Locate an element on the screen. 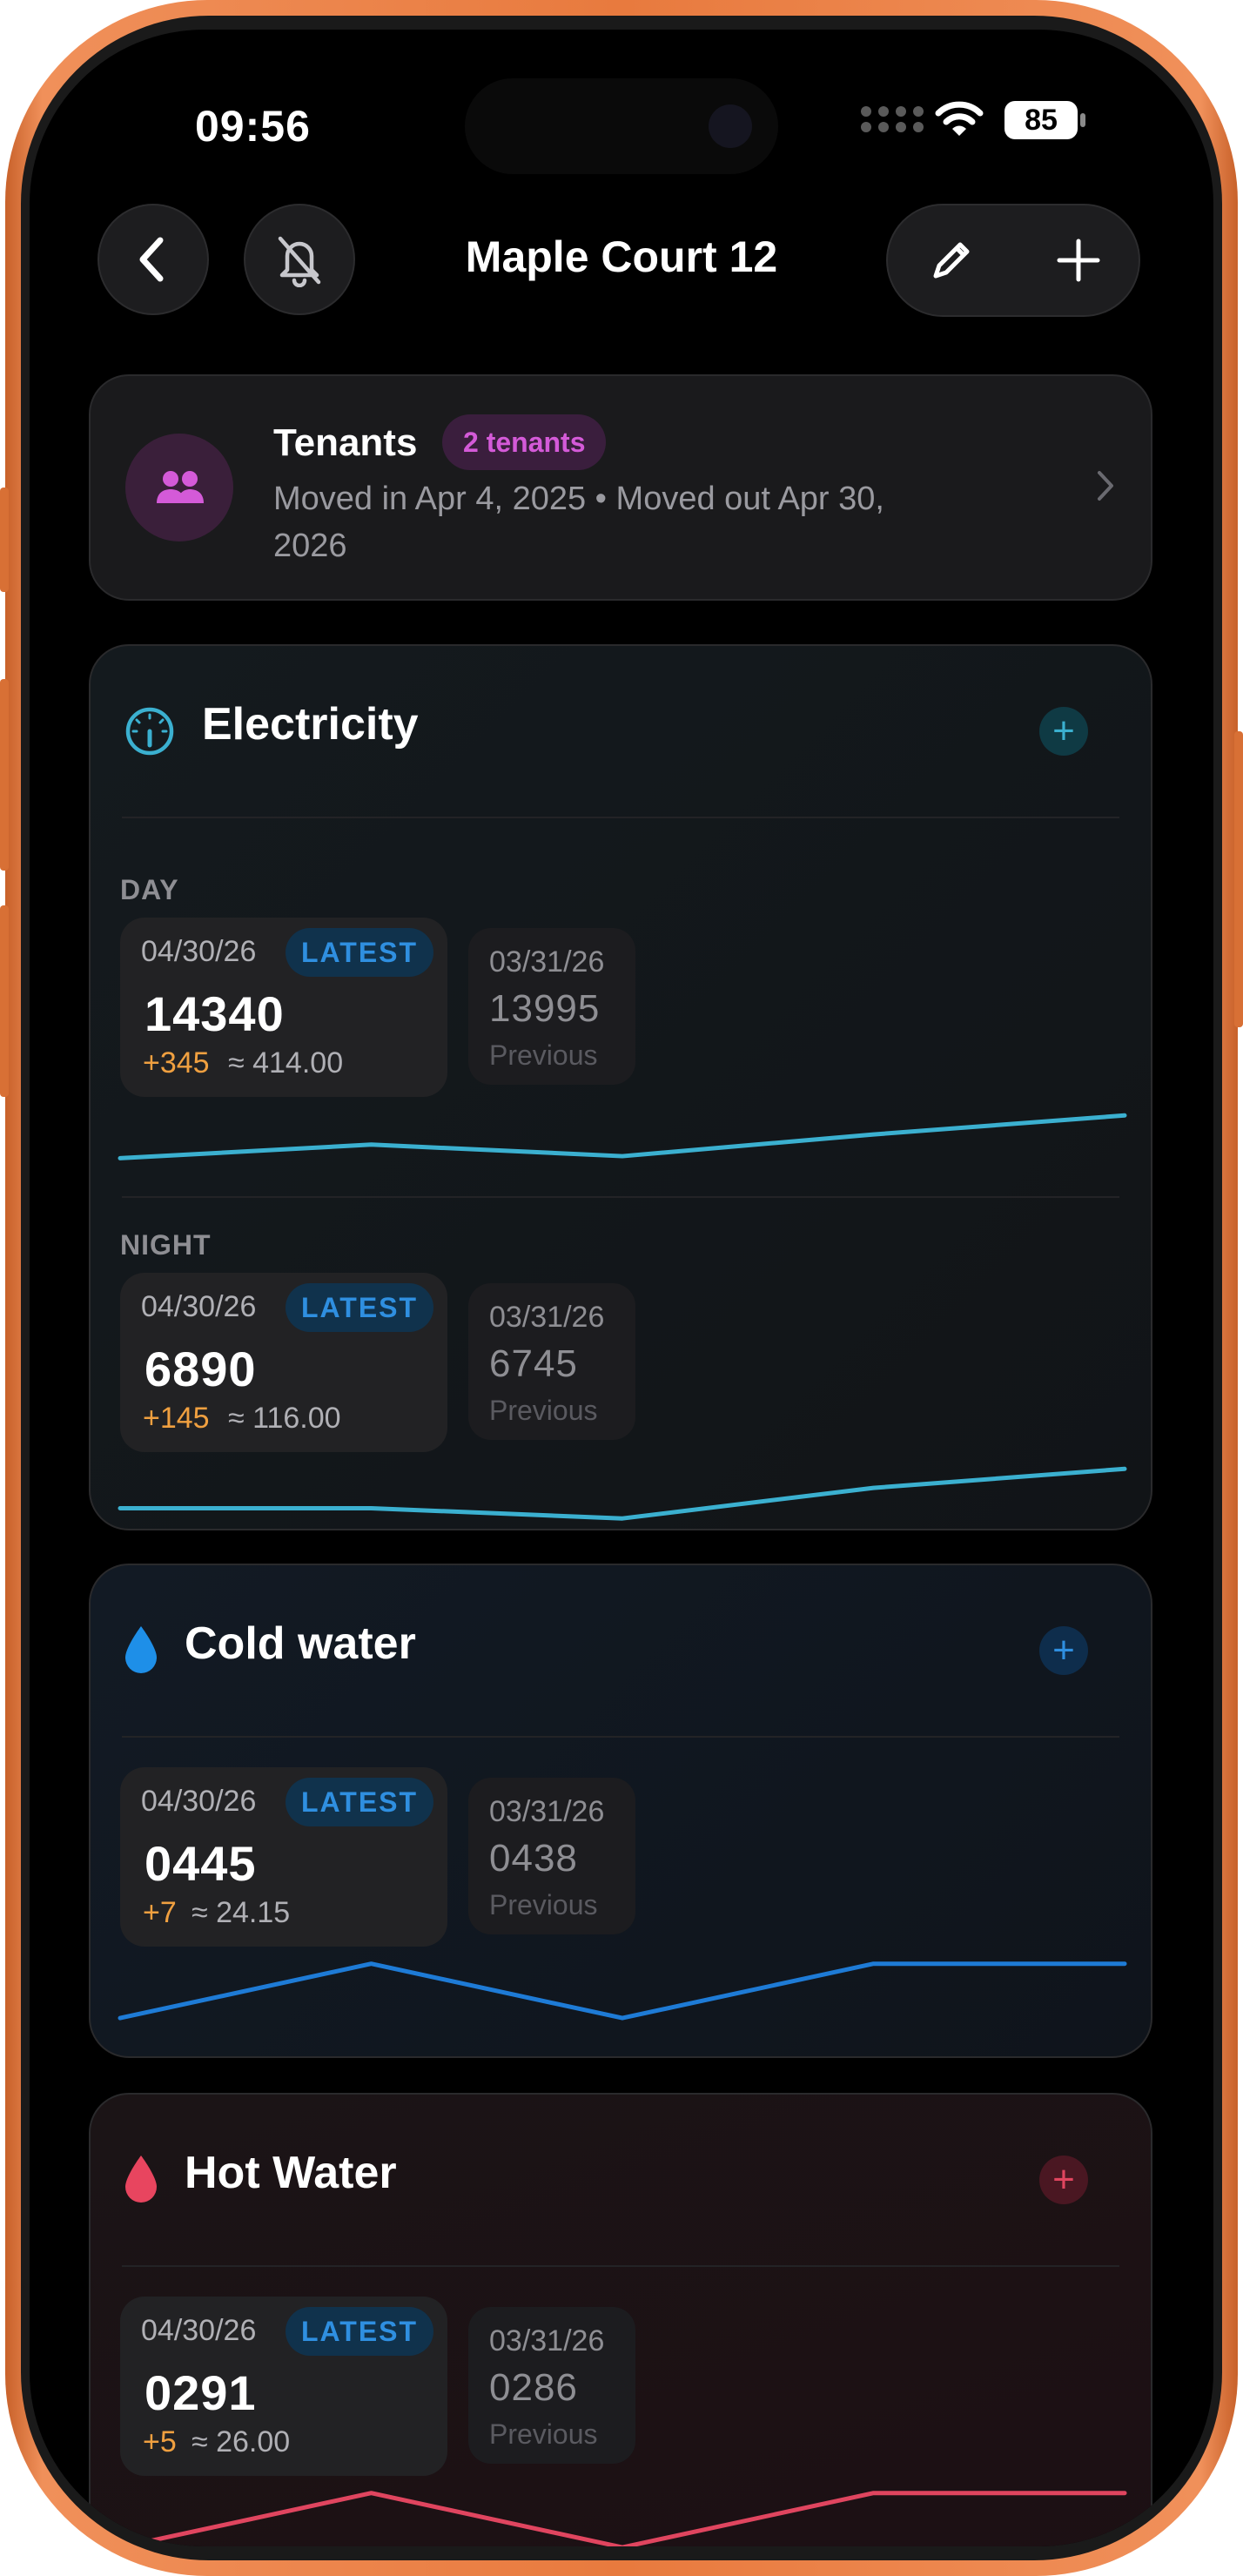 This screenshot has width=1243, height=2576. add-button is located at coordinates (1078, 260).